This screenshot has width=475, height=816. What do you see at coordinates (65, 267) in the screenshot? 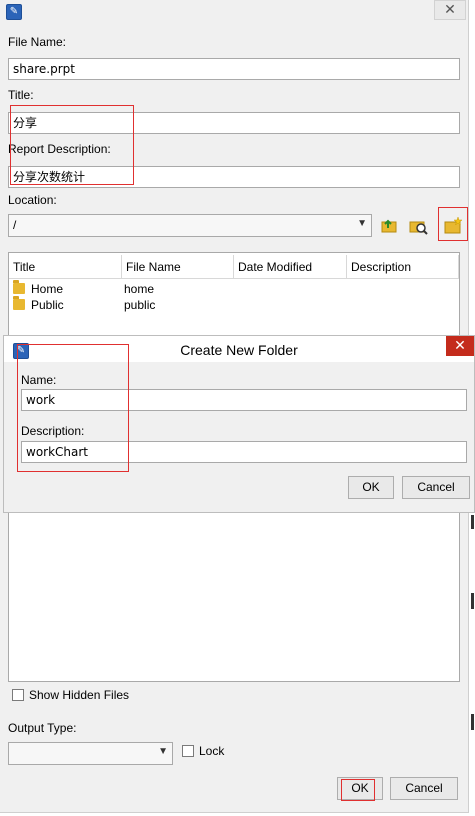
I see `column-header-title: Title` at bounding box center [65, 267].